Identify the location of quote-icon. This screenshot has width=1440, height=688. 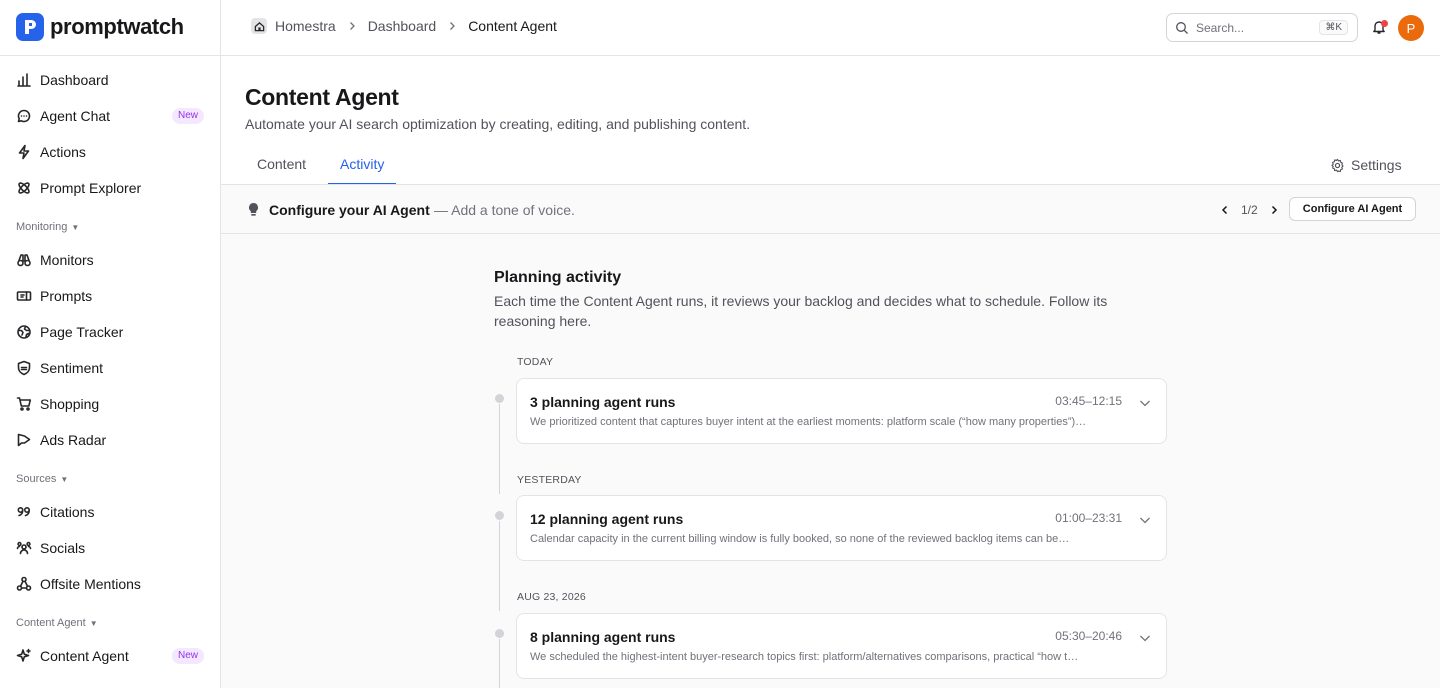
(24, 512).